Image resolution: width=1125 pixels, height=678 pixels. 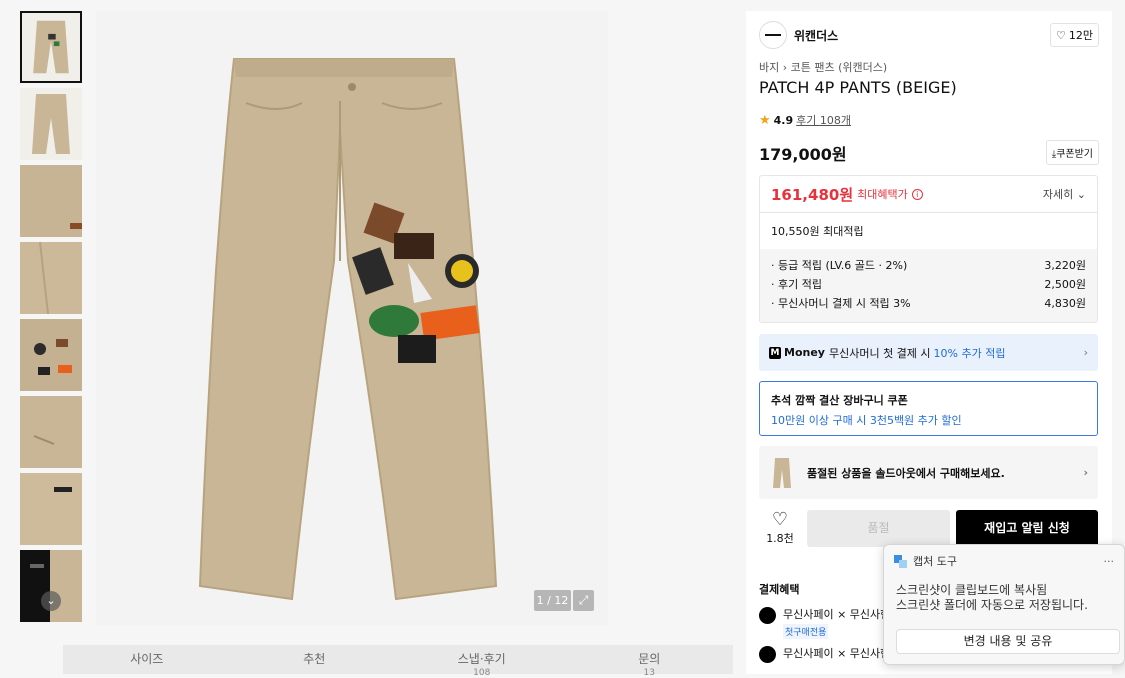 I want to click on image-counter: 1 / 12, so click(x=552, y=600).